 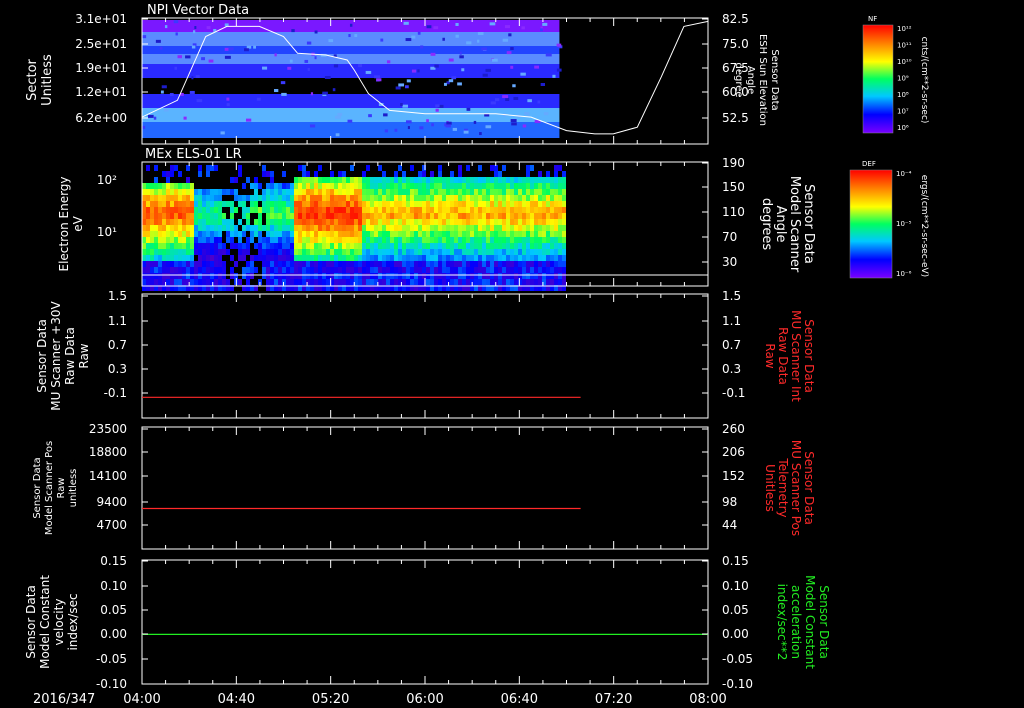 I want to click on colorbar-def: DEF 10⁻⁴10⁻⁵10⁻⁶ ergs/(cm**2-sr-sec-eV), so click(x=889, y=219).